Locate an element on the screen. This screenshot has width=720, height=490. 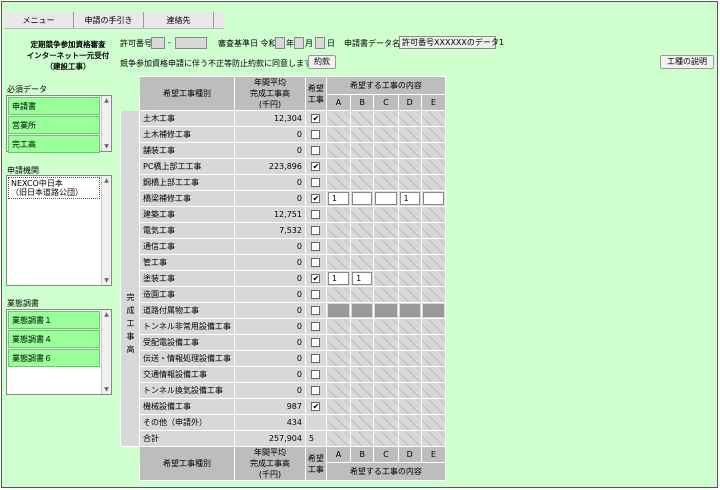
footer-col-letter: C is located at coordinates (386, 454).